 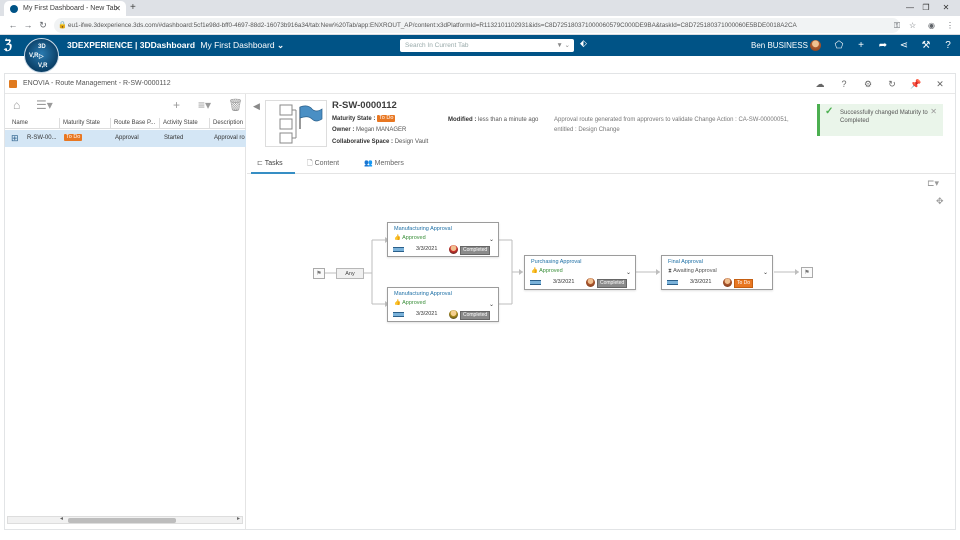 I want to click on task-name: Purchasing Approval, so click(x=556, y=262).